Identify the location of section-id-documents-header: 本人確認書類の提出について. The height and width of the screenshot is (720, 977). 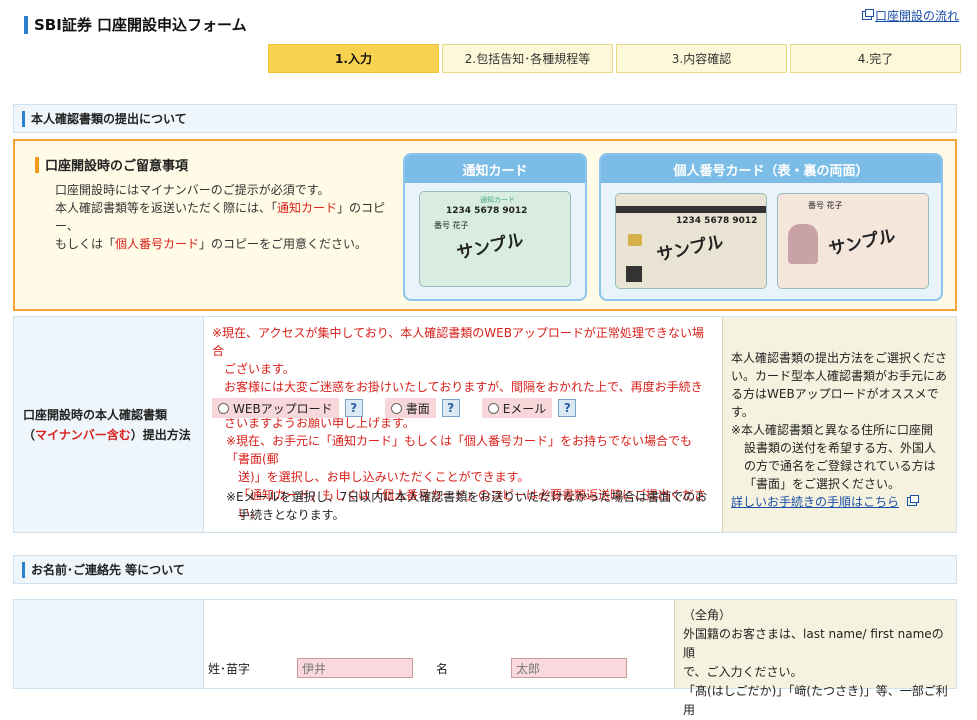
(485, 118).